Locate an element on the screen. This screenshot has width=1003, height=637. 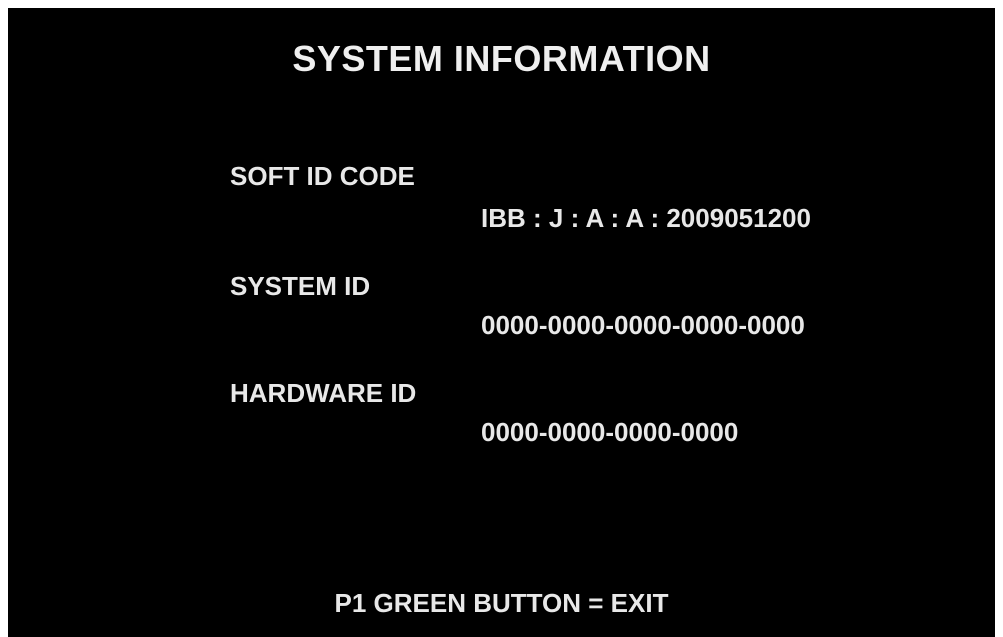
system-id-value: 0000-0000-0000-0000-0000 is located at coordinates (643, 325).